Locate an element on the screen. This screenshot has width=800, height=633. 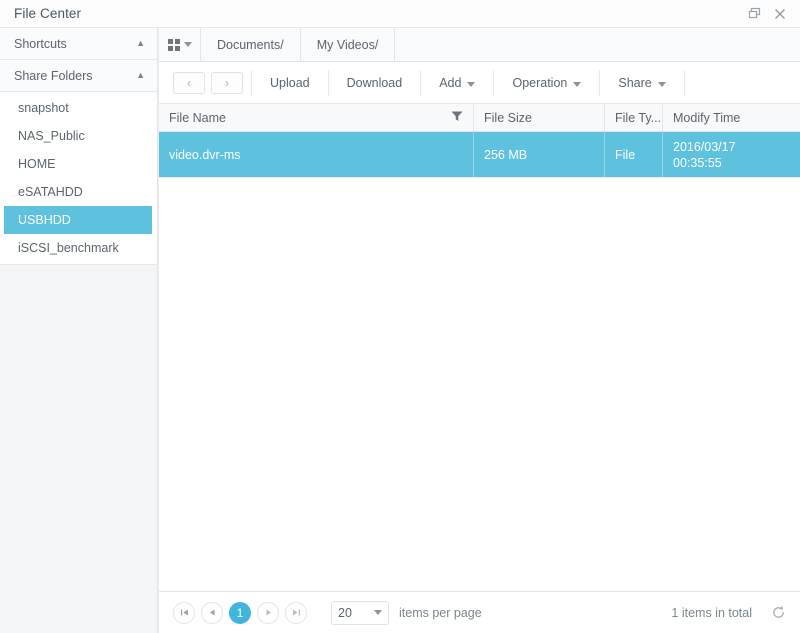
operation-button: Operation is located at coordinates (546, 83).